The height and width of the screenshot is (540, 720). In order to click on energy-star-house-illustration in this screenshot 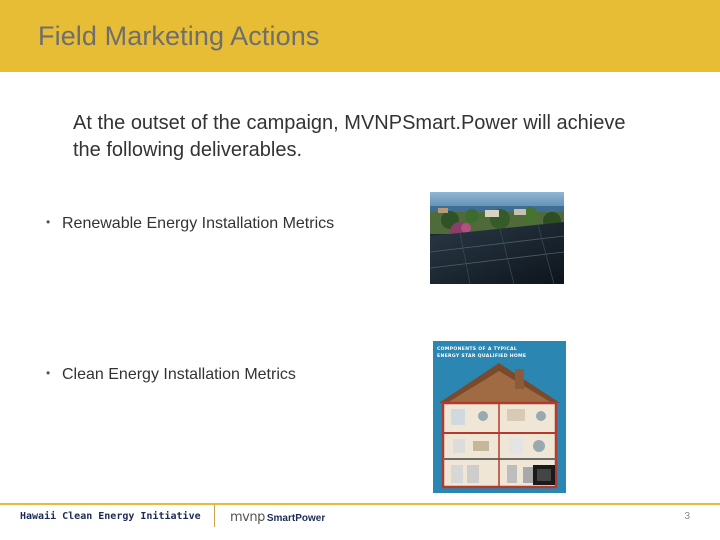, I will do `click(499, 417)`.